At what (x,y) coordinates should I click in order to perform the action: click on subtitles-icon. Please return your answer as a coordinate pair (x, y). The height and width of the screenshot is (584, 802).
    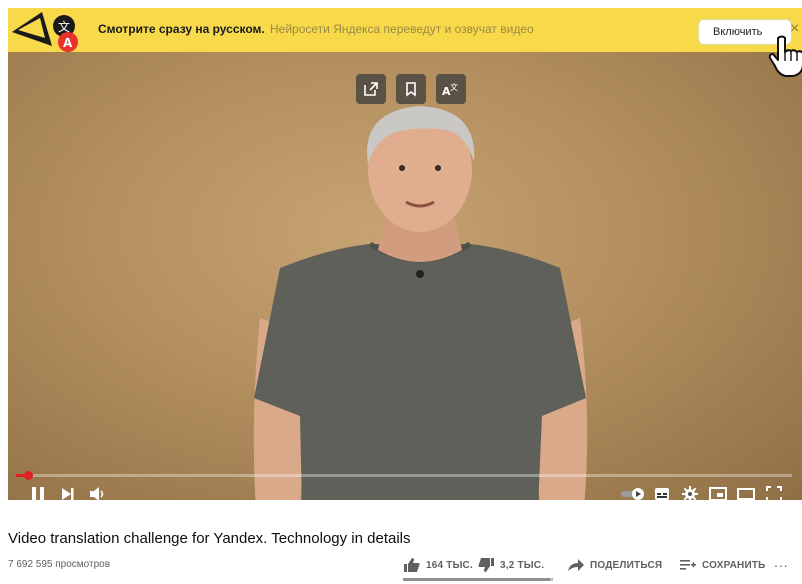
    Looking at the image, I should click on (662, 494).